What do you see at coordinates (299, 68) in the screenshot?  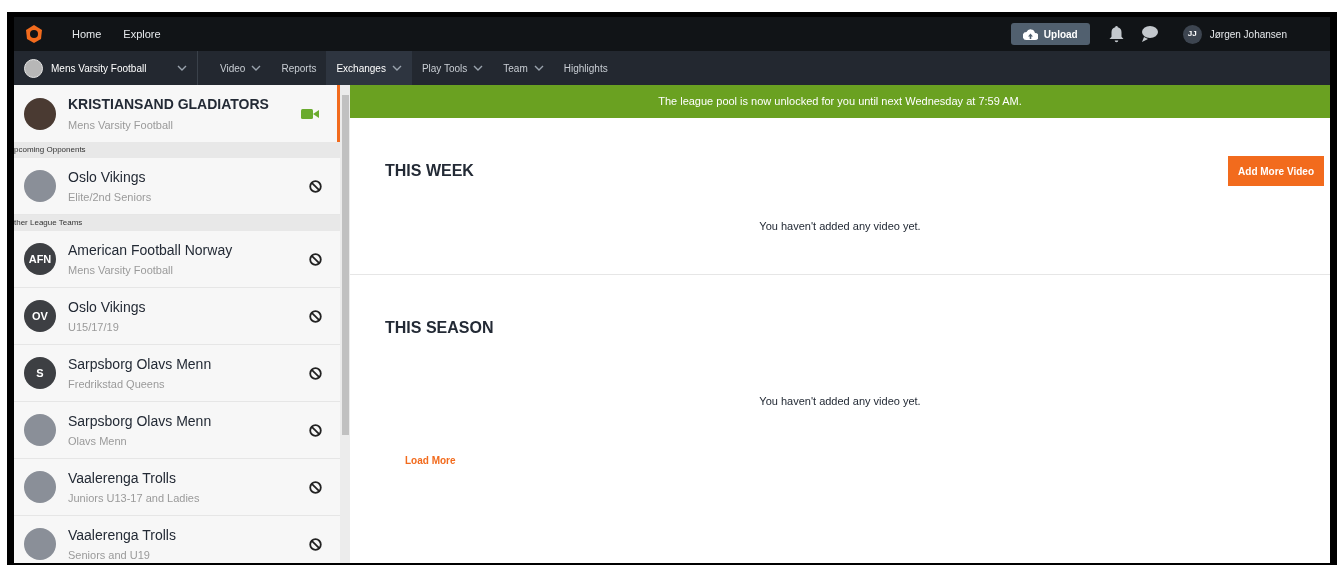 I see `nav-tab: Reports` at bounding box center [299, 68].